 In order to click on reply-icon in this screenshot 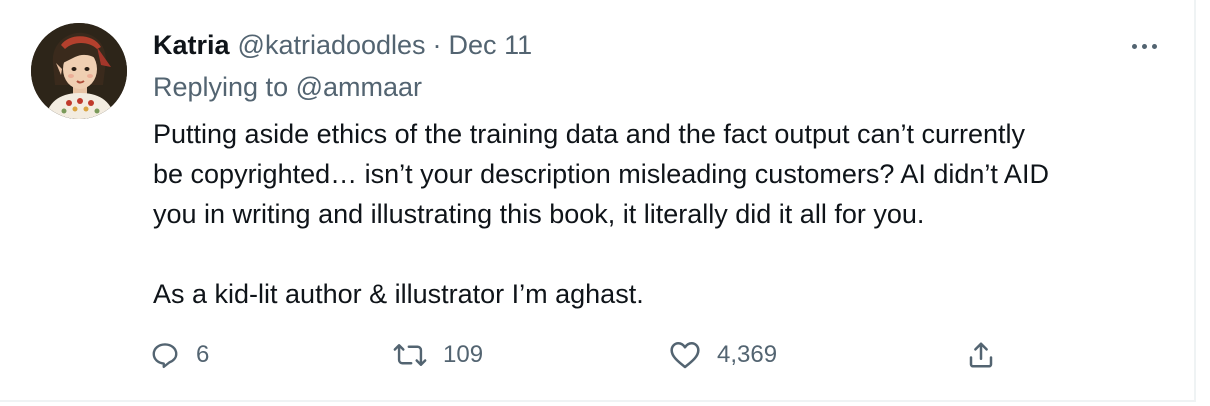, I will do `click(165, 356)`.